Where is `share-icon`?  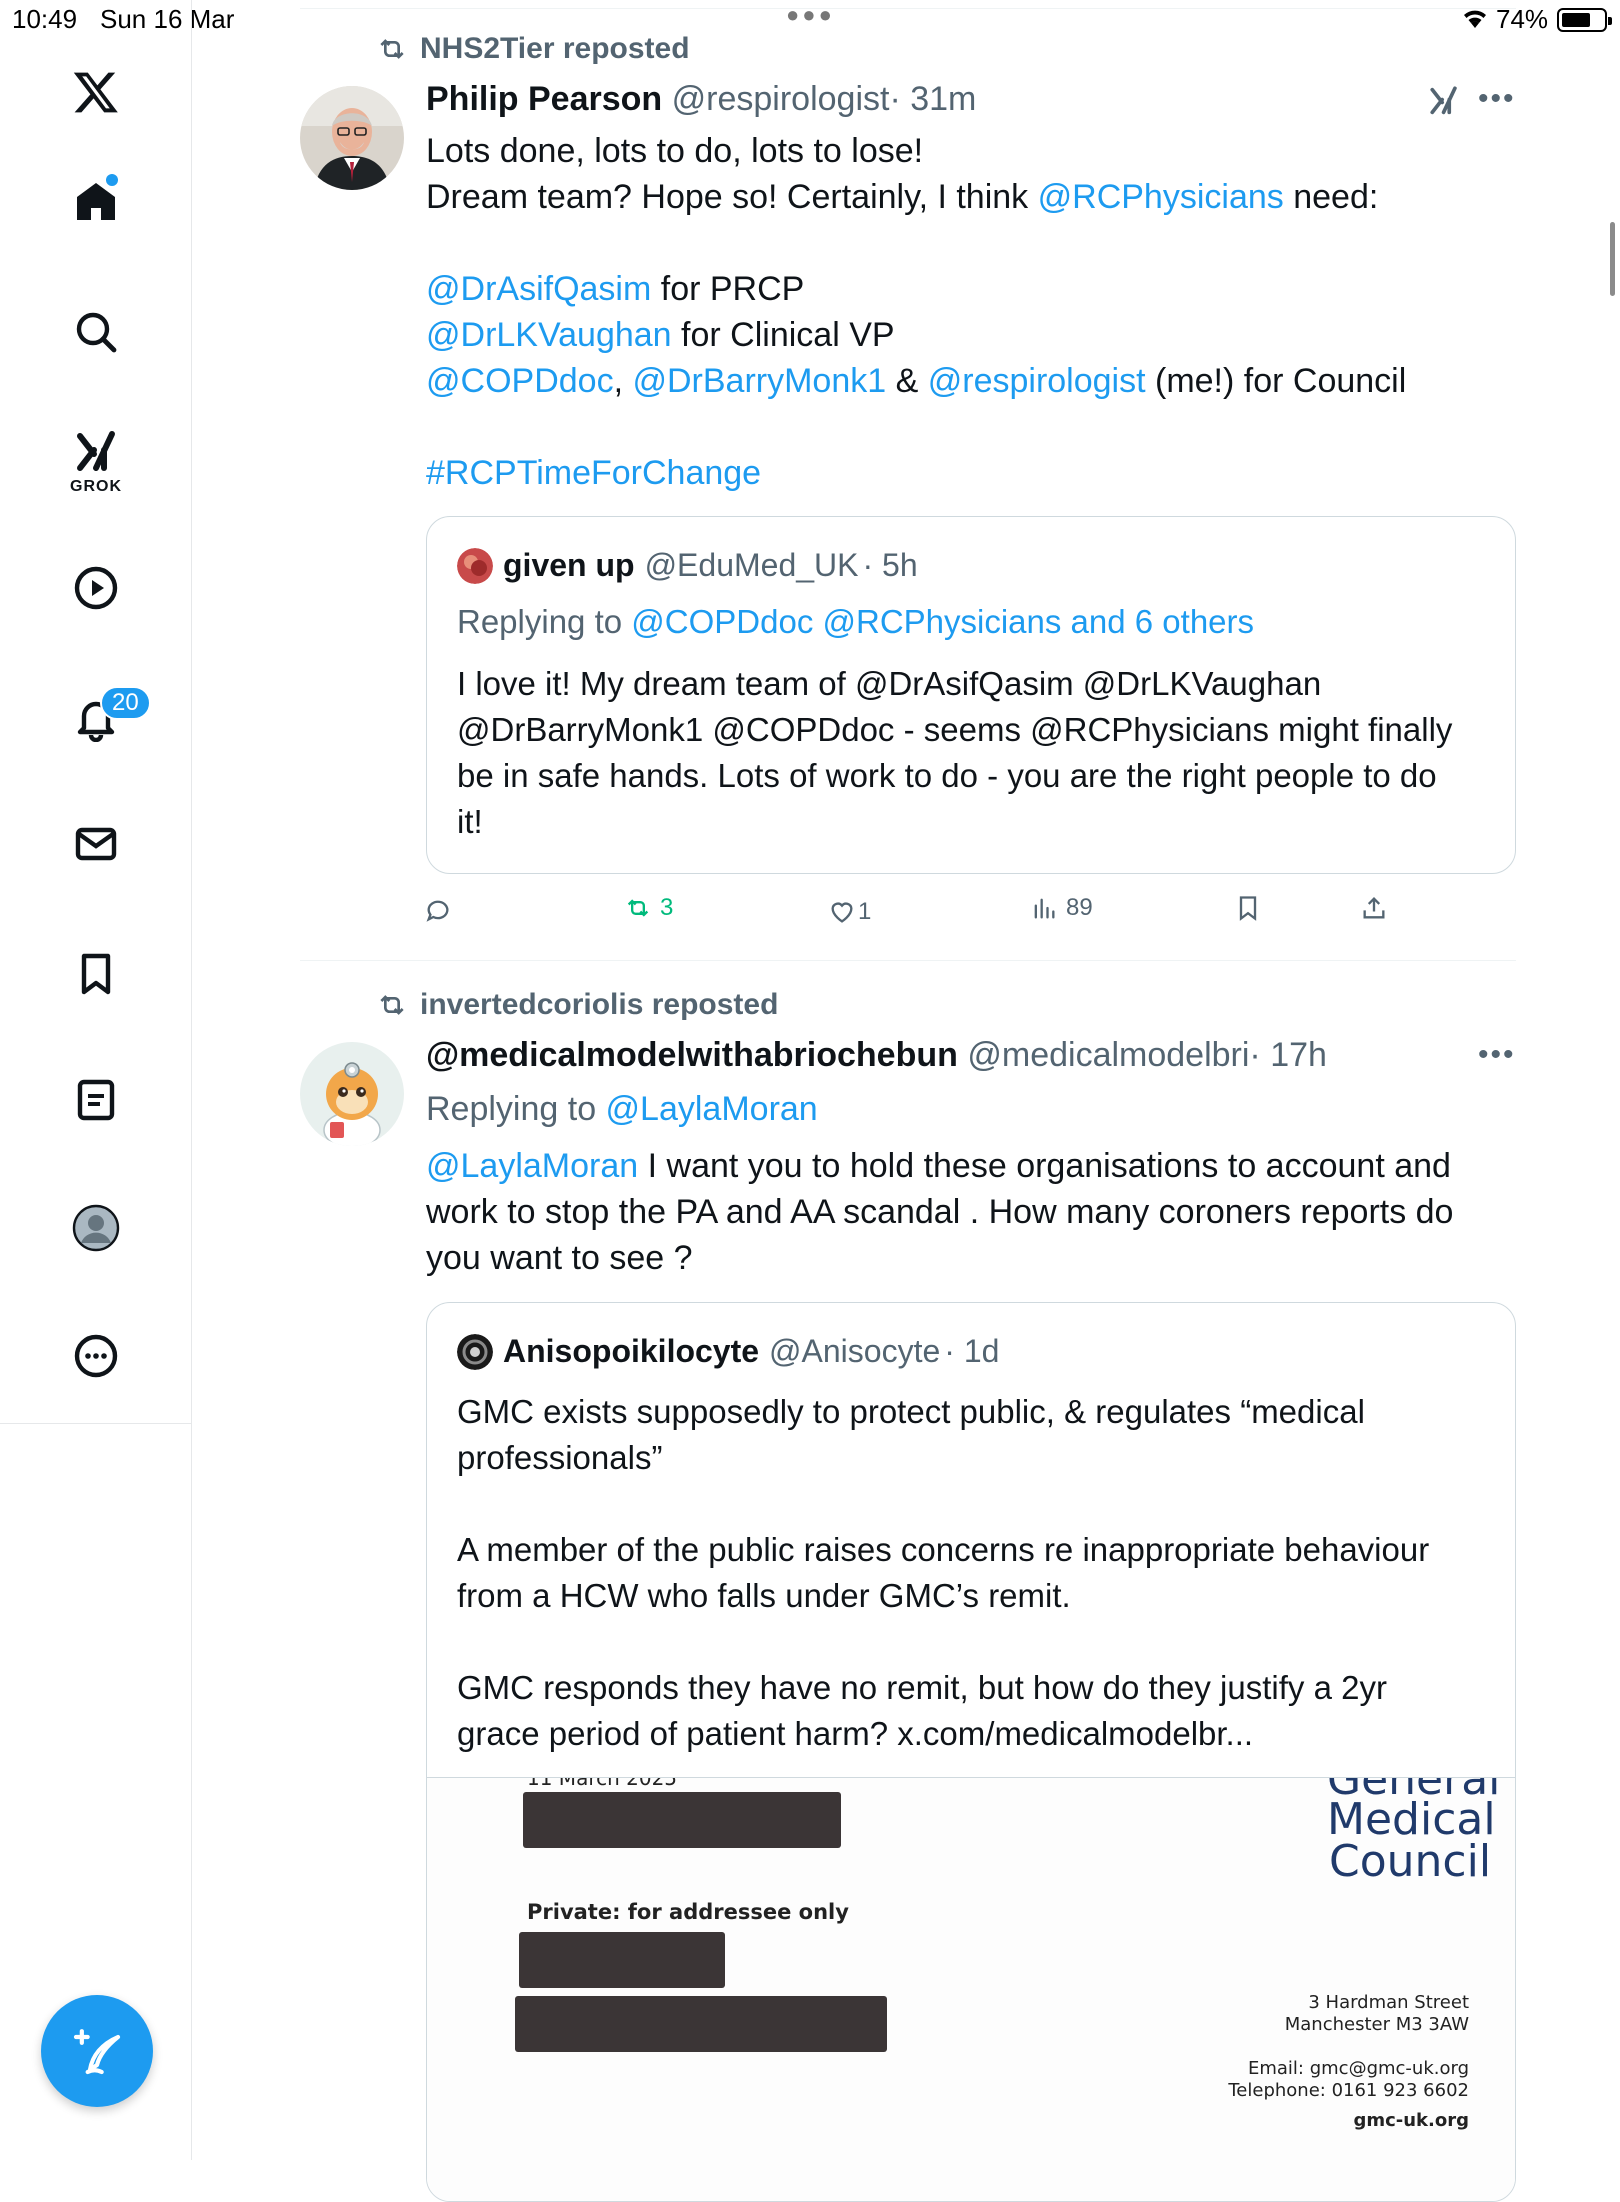 share-icon is located at coordinates (1374, 908).